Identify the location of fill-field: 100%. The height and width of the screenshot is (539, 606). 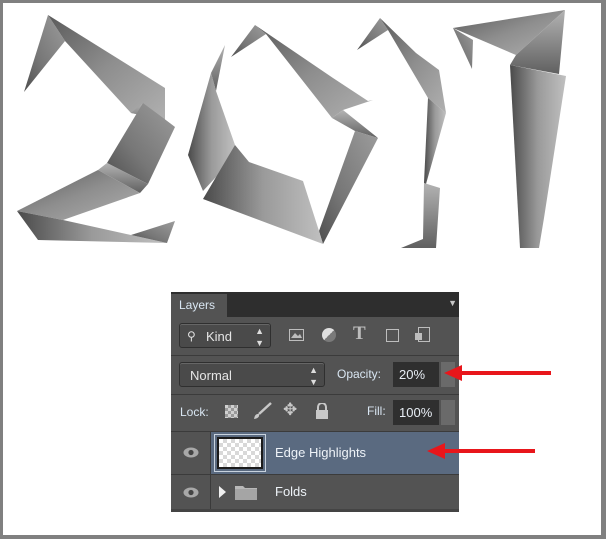
(416, 412).